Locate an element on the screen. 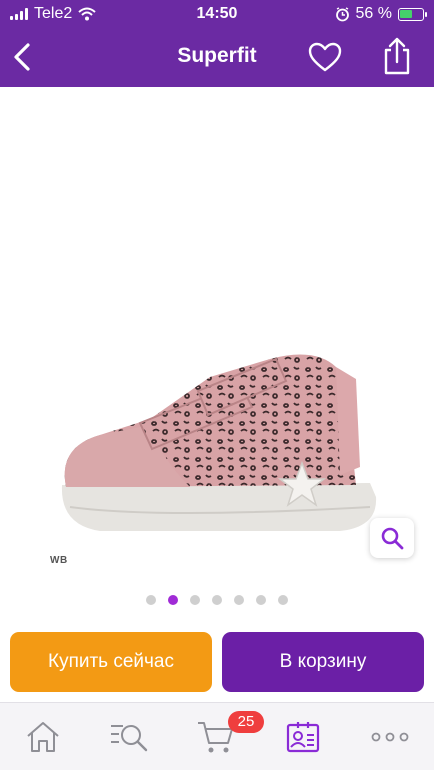  search-catalog-icon is located at coordinates (129, 738).